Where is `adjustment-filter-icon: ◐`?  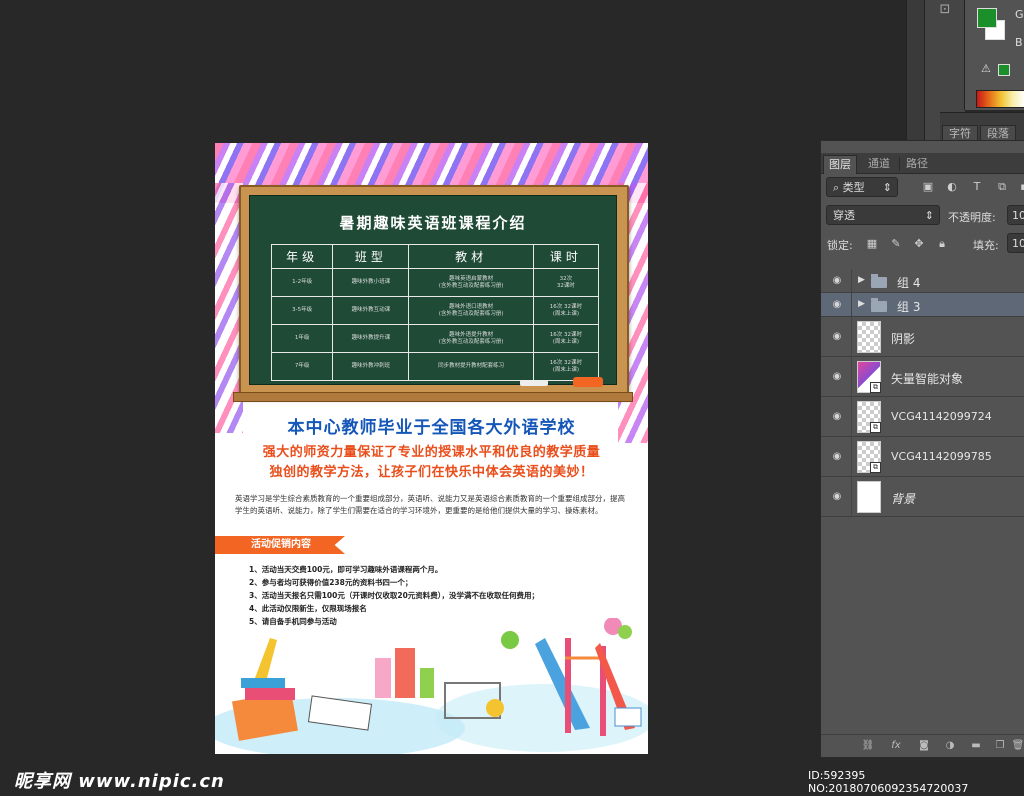 adjustment-filter-icon: ◐ is located at coordinates (952, 187).